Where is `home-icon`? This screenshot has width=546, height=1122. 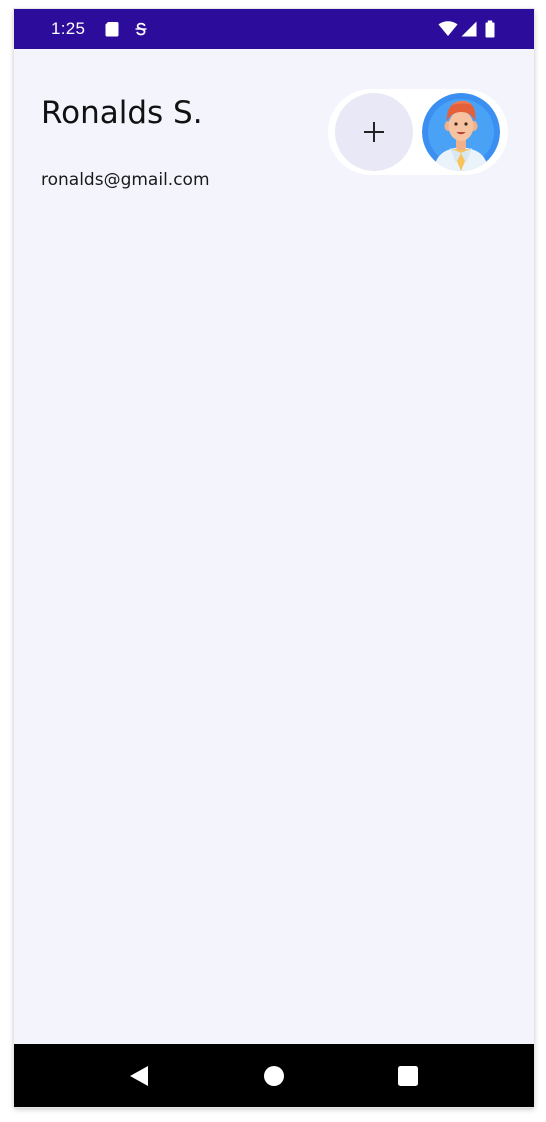
home-icon is located at coordinates (274, 1076).